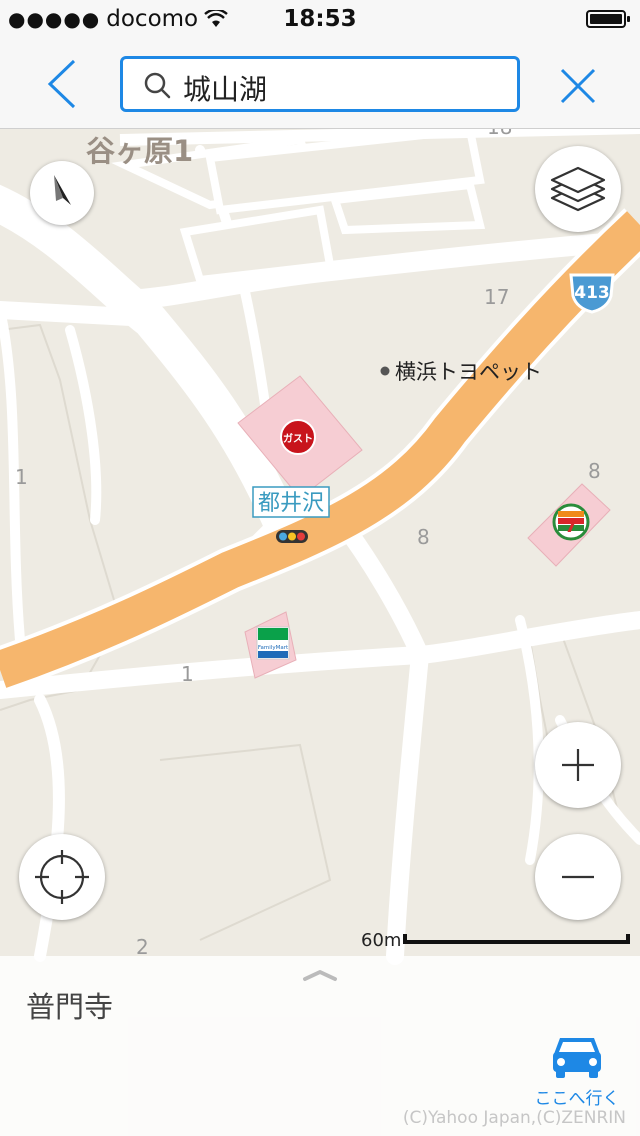  I want to click on crosshair-icon, so click(62, 877).